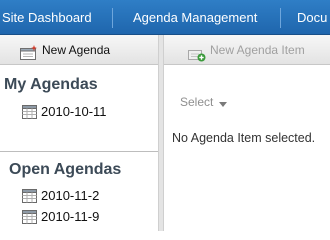  What do you see at coordinates (70, 216) in the screenshot?
I see `agenda-date-label: 2010-11-9` at bounding box center [70, 216].